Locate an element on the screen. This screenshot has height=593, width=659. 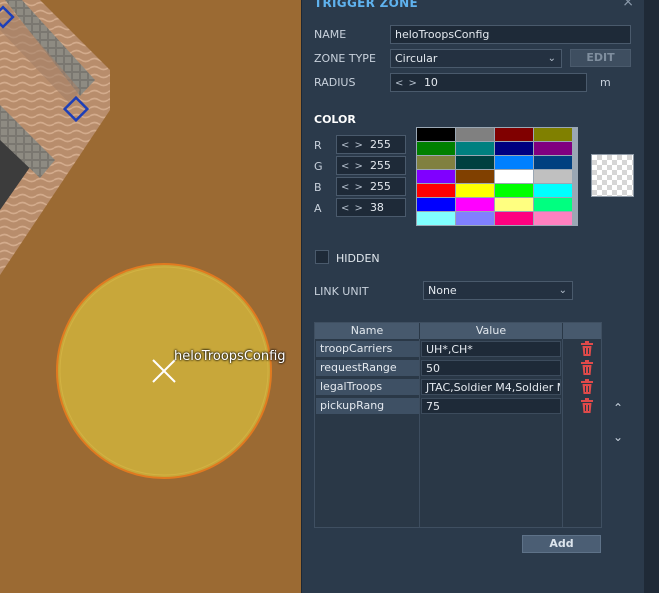
name-input: heloTroopsConfig is located at coordinates (510, 34).